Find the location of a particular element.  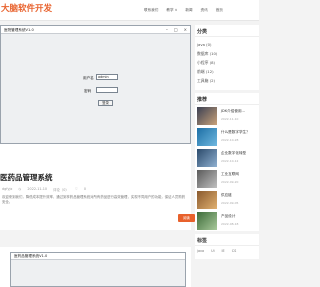

article-meta: dgfyjx ◷ 2022-11-10 评论（0） ♡ 0 is located at coordinates (44, 189).